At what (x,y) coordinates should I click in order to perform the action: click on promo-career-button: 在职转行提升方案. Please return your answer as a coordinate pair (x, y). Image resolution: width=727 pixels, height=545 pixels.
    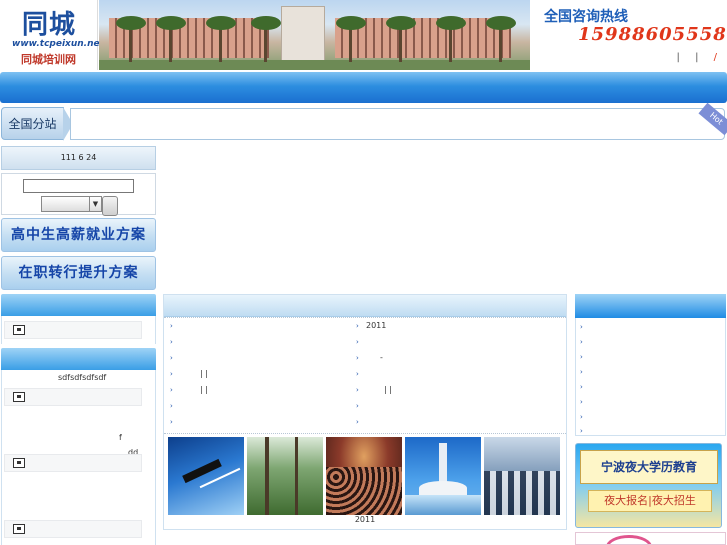
    Looking at the image, I should click on (78, 273).